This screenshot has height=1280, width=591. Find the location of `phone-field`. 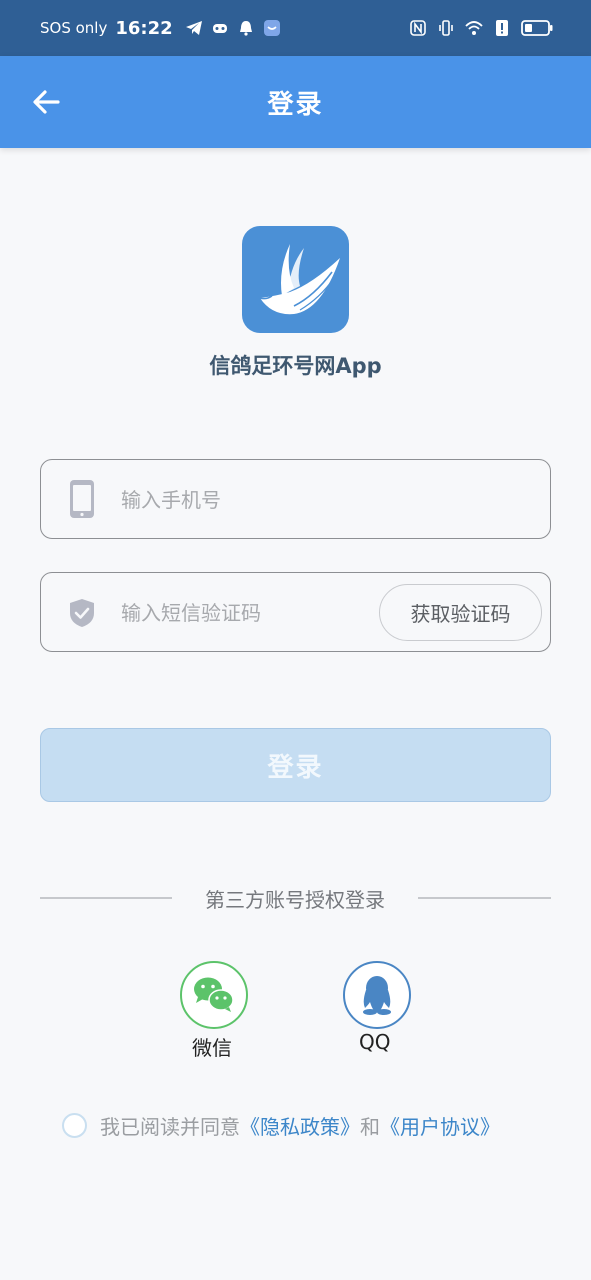

phone-field is located at coordinates (295, 499).